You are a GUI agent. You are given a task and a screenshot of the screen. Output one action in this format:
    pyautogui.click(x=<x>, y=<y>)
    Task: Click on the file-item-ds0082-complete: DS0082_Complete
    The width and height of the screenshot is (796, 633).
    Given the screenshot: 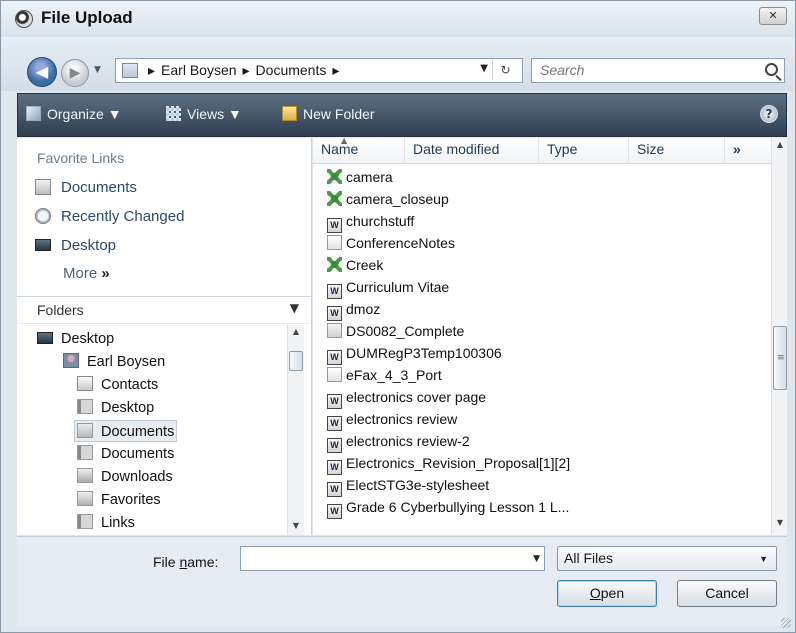 What is the action you would take?
    pyautogui.click(x=395, y=331)
    